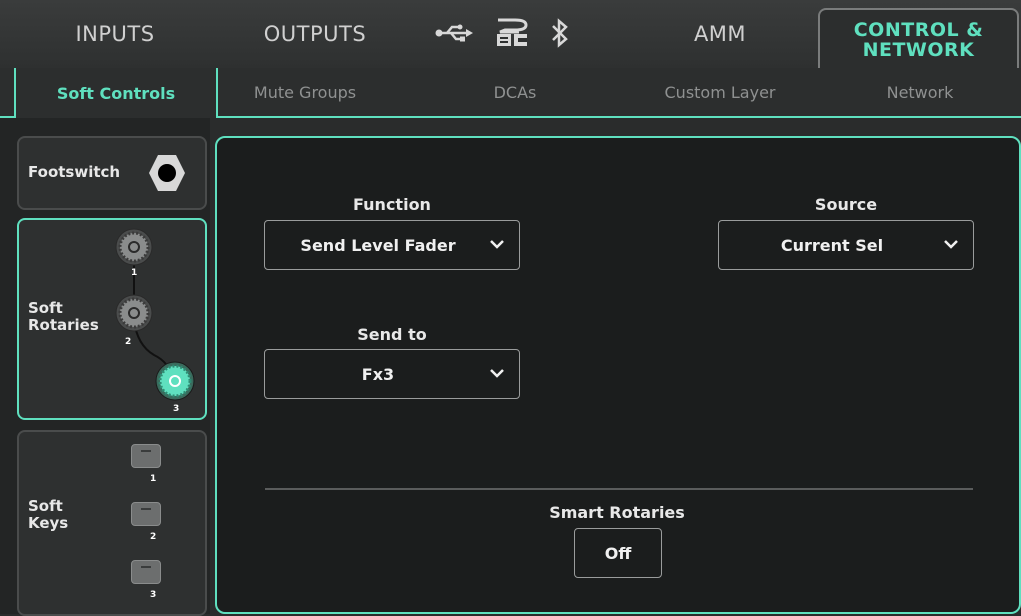  Describe the element at coordinates (115, 34) in the screenshot. I see `tab-inputs: INPUTS` at that location.